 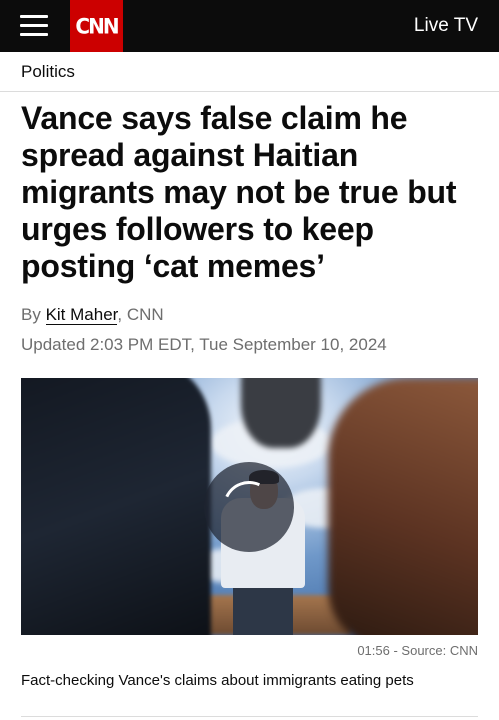 I want to click on section-divider, so click(x=249, y=91).